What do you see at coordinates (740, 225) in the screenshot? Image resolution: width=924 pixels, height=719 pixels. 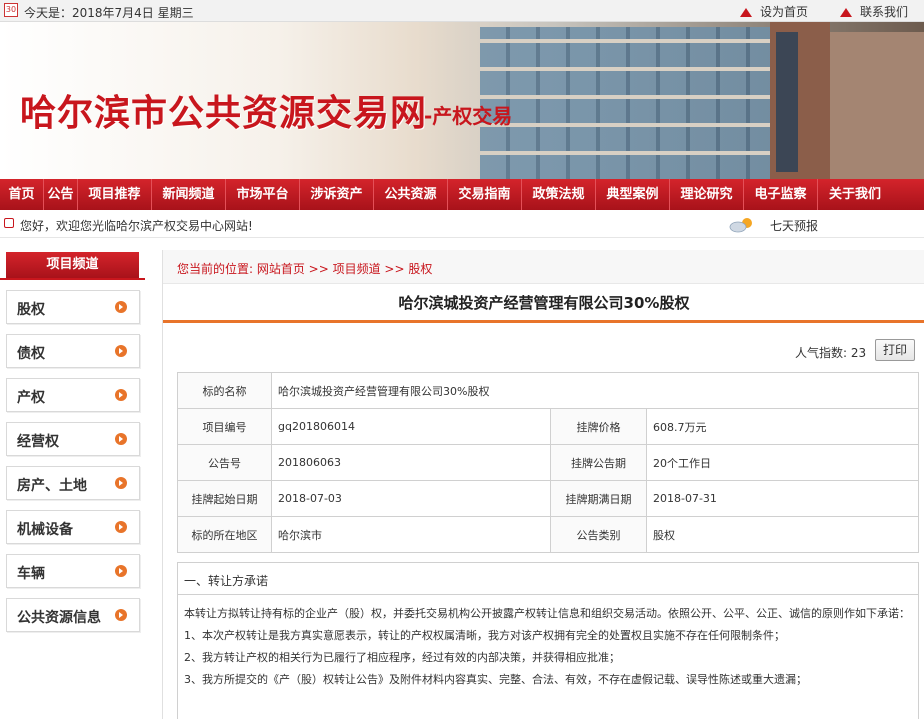 I see `weather-icon` at bounding box center [740, 225].